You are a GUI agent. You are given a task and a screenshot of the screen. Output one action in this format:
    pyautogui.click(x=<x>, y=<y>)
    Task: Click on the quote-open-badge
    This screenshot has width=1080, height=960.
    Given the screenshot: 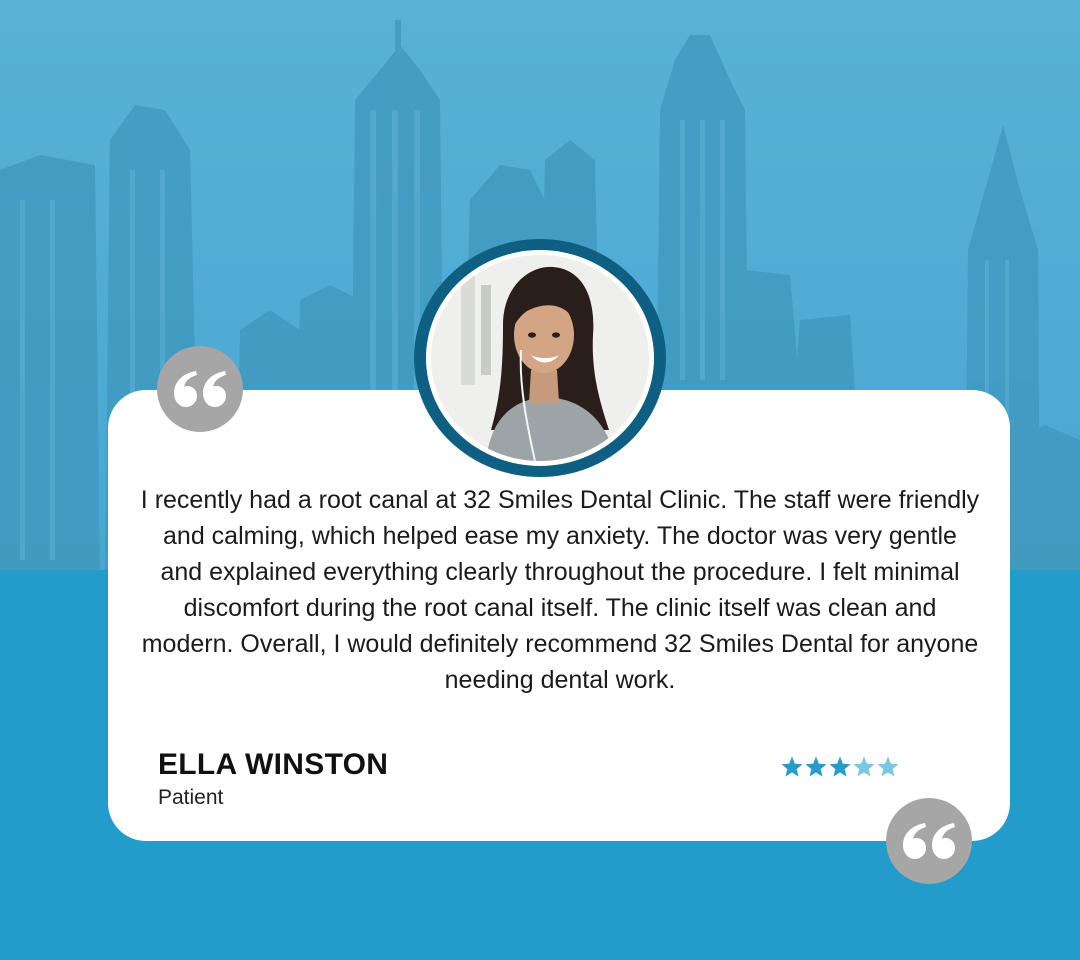 What is the action you would take?
    pyautogui.click(x=200, y=389)
    